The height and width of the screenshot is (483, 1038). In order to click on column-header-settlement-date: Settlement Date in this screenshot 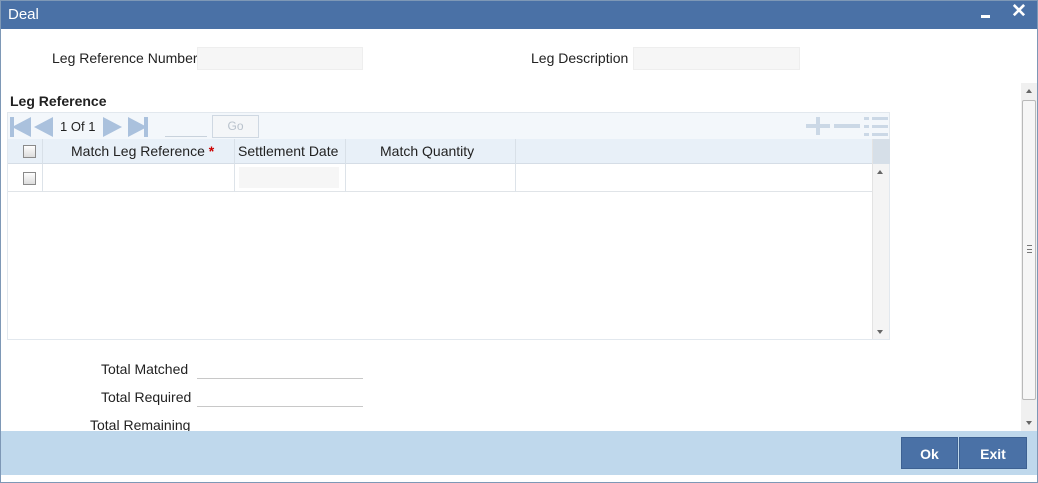, I will do `click(290, 151)`.